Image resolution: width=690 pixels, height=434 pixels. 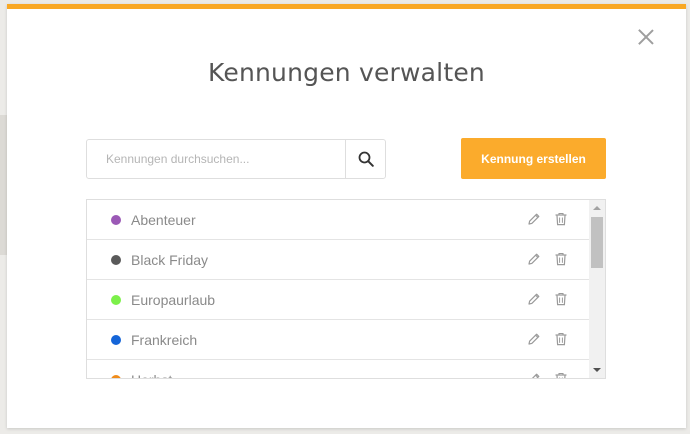 I want to click on search-button, so click(x=365, y=159).